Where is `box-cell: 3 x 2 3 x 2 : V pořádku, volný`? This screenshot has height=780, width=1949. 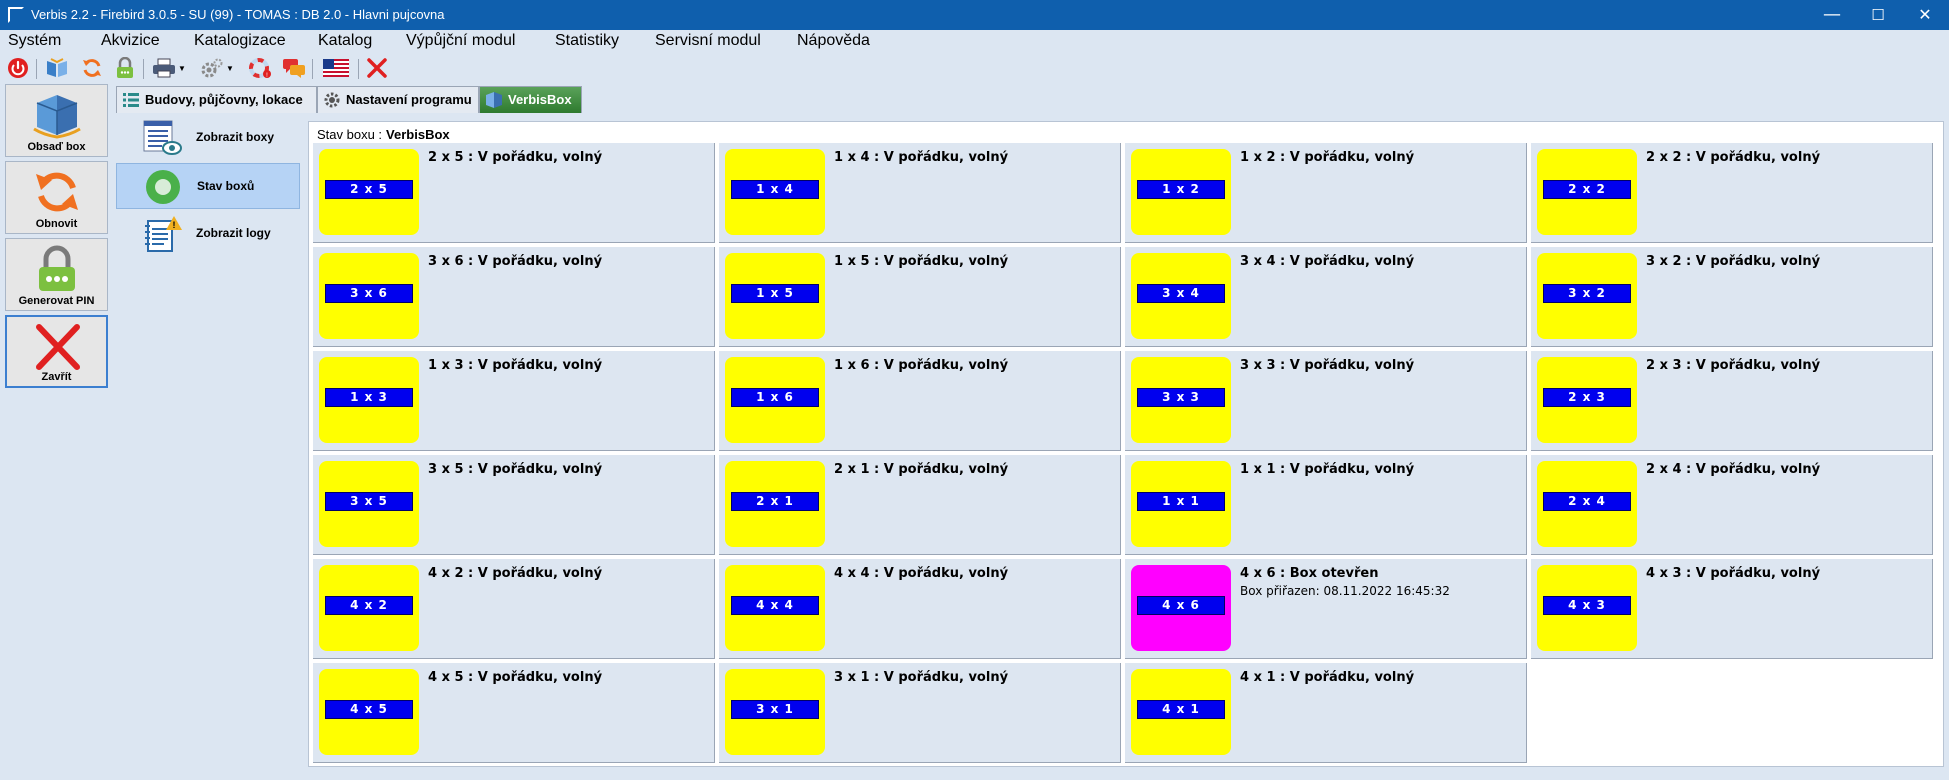 box-cell: 3 x 2 3 x 2 : V pořádku, volný is located at coordinates (1732, 297).